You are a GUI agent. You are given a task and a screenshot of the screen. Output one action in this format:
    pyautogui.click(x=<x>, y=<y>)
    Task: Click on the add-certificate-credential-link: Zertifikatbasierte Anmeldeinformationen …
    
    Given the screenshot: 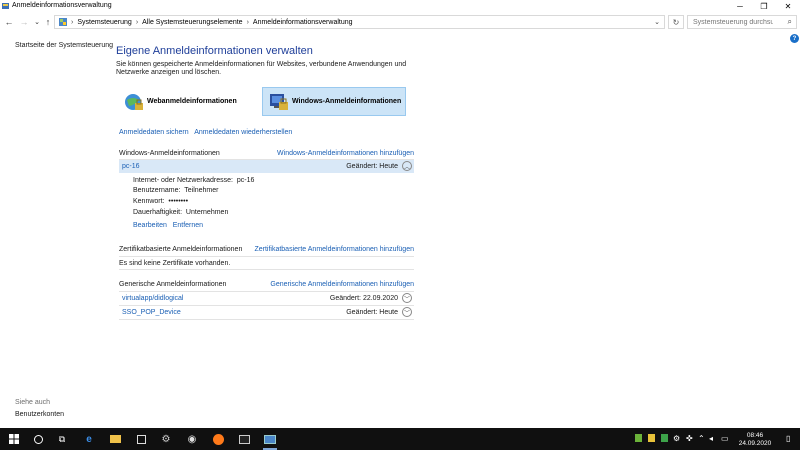 What is the action you would take?
    pyautogui.click(x=334, y=249)
    